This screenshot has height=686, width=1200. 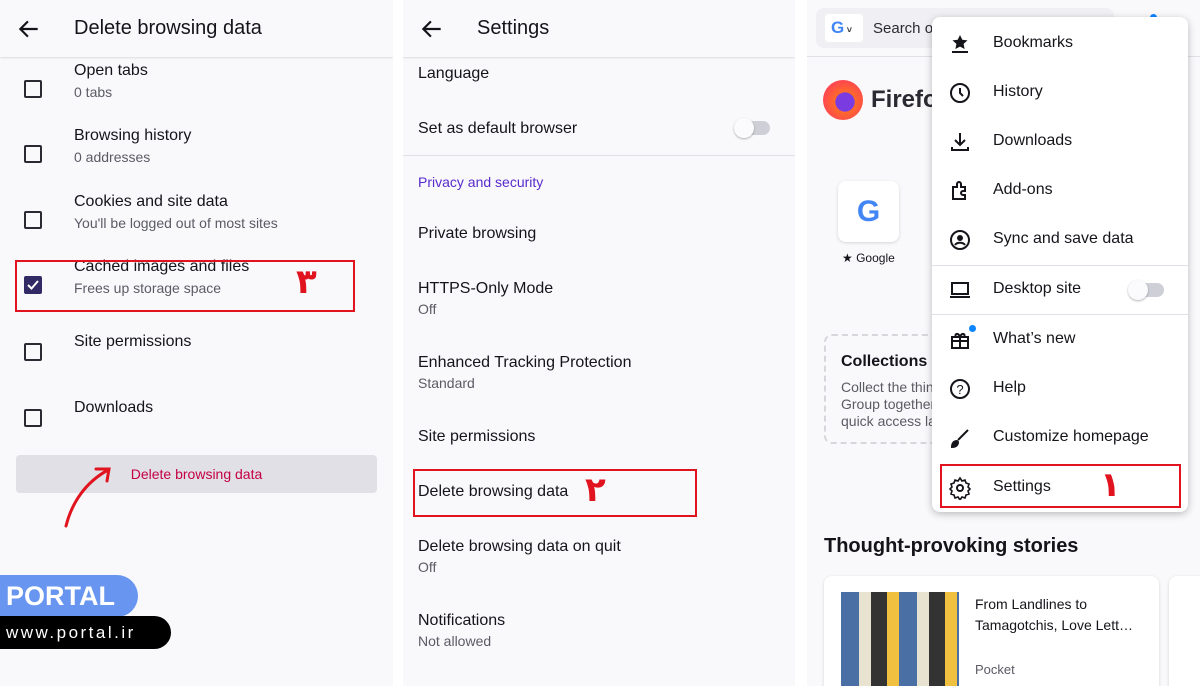 I want to click on brush-icon, so click(x=959, y=439).